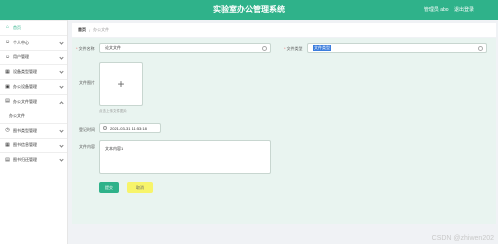 The image size is (498, 244). What do you see at coordinates (25, 130) in the screenshot?
I see `sidebar-item-label: 图书类型管理` at bounding box center [25, 130].